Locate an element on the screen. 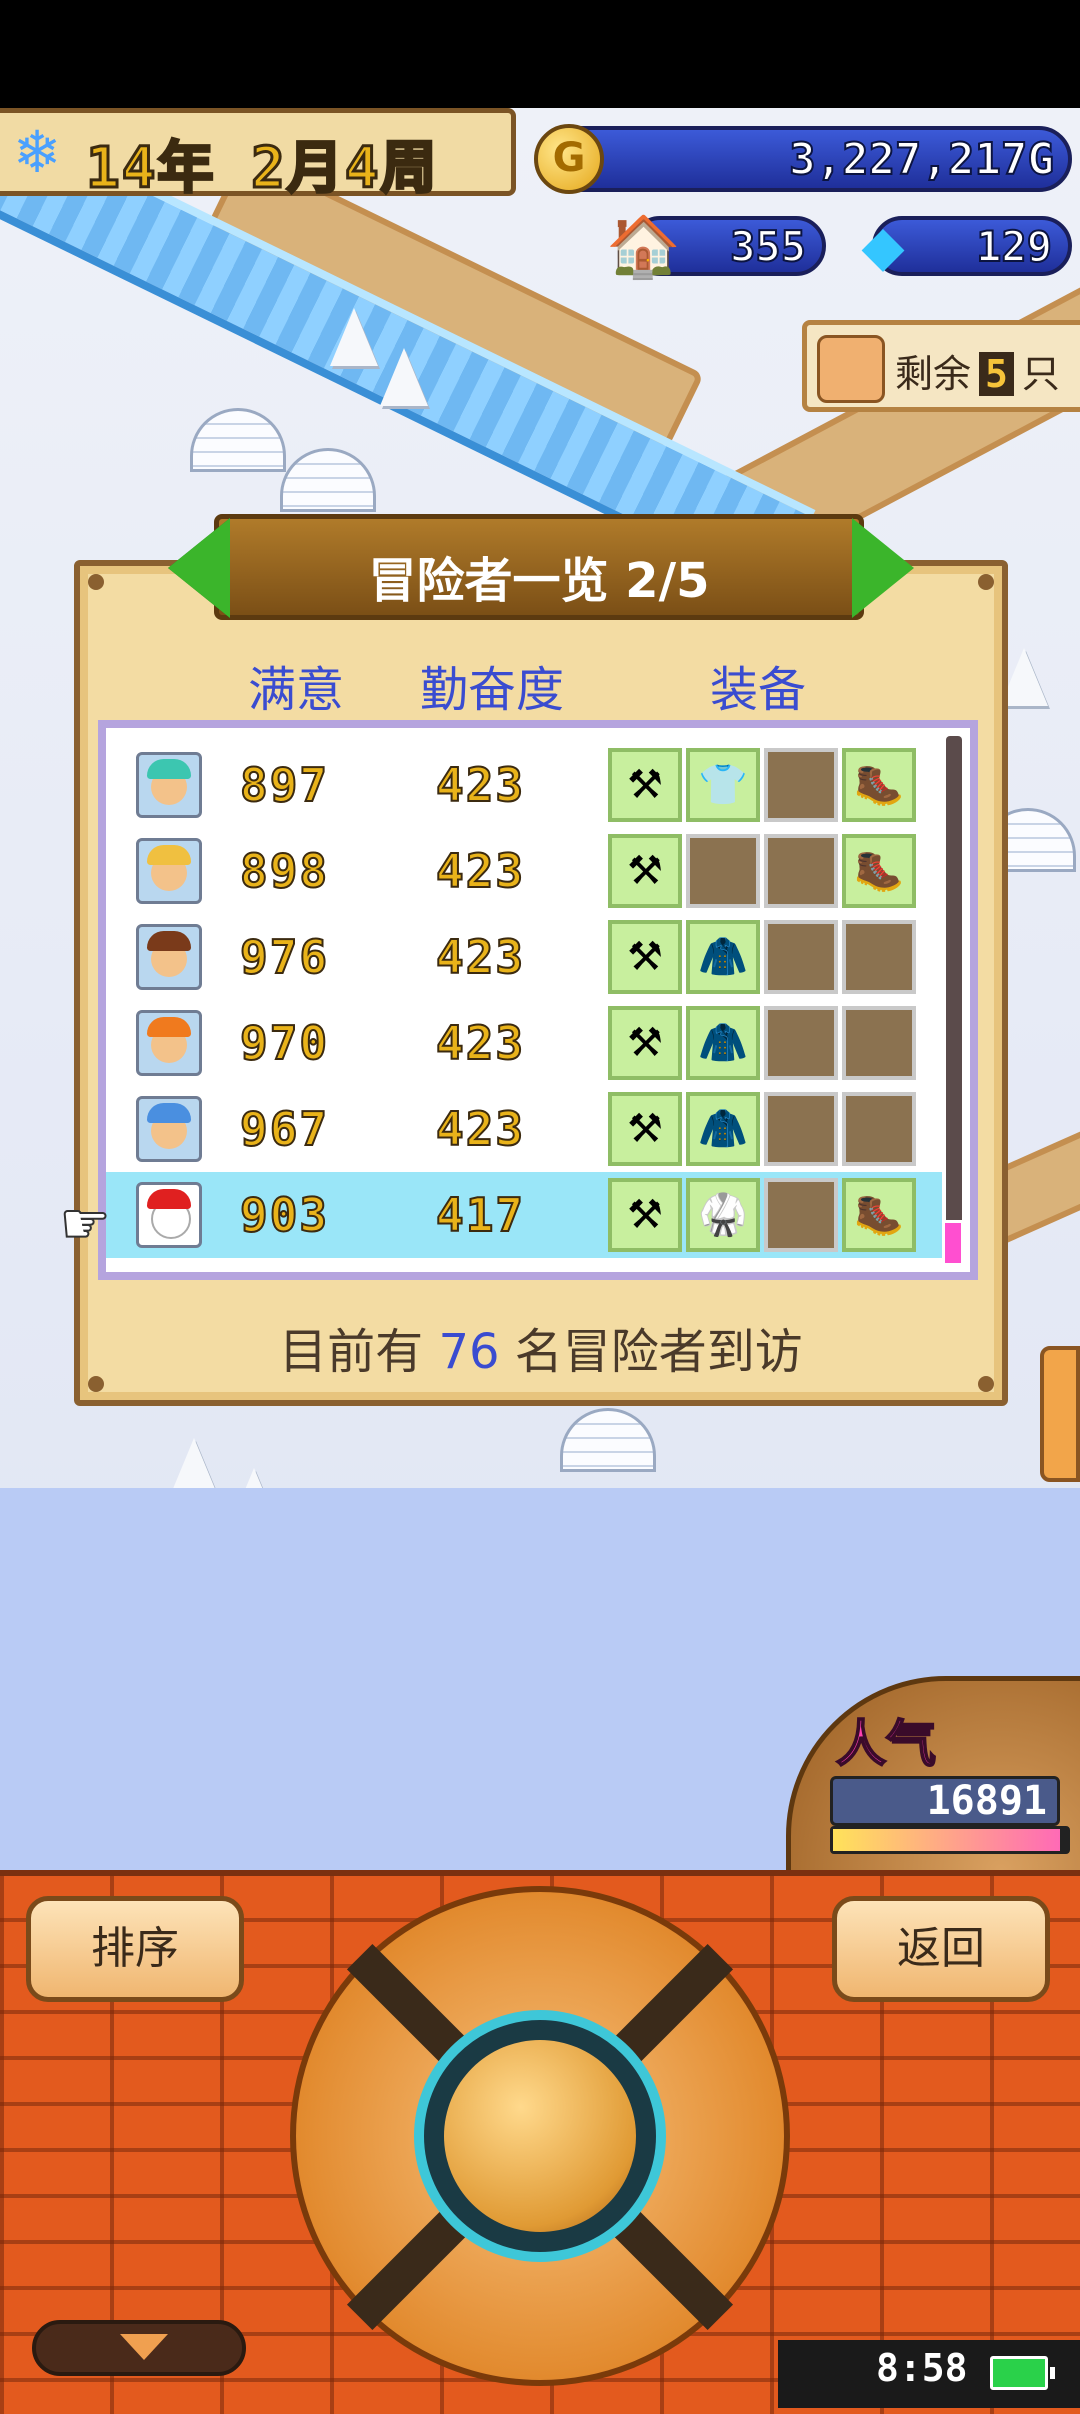  adventurer-row: 897 423 ⚒ 👕 🥾 is located at coordinates (524, 785).